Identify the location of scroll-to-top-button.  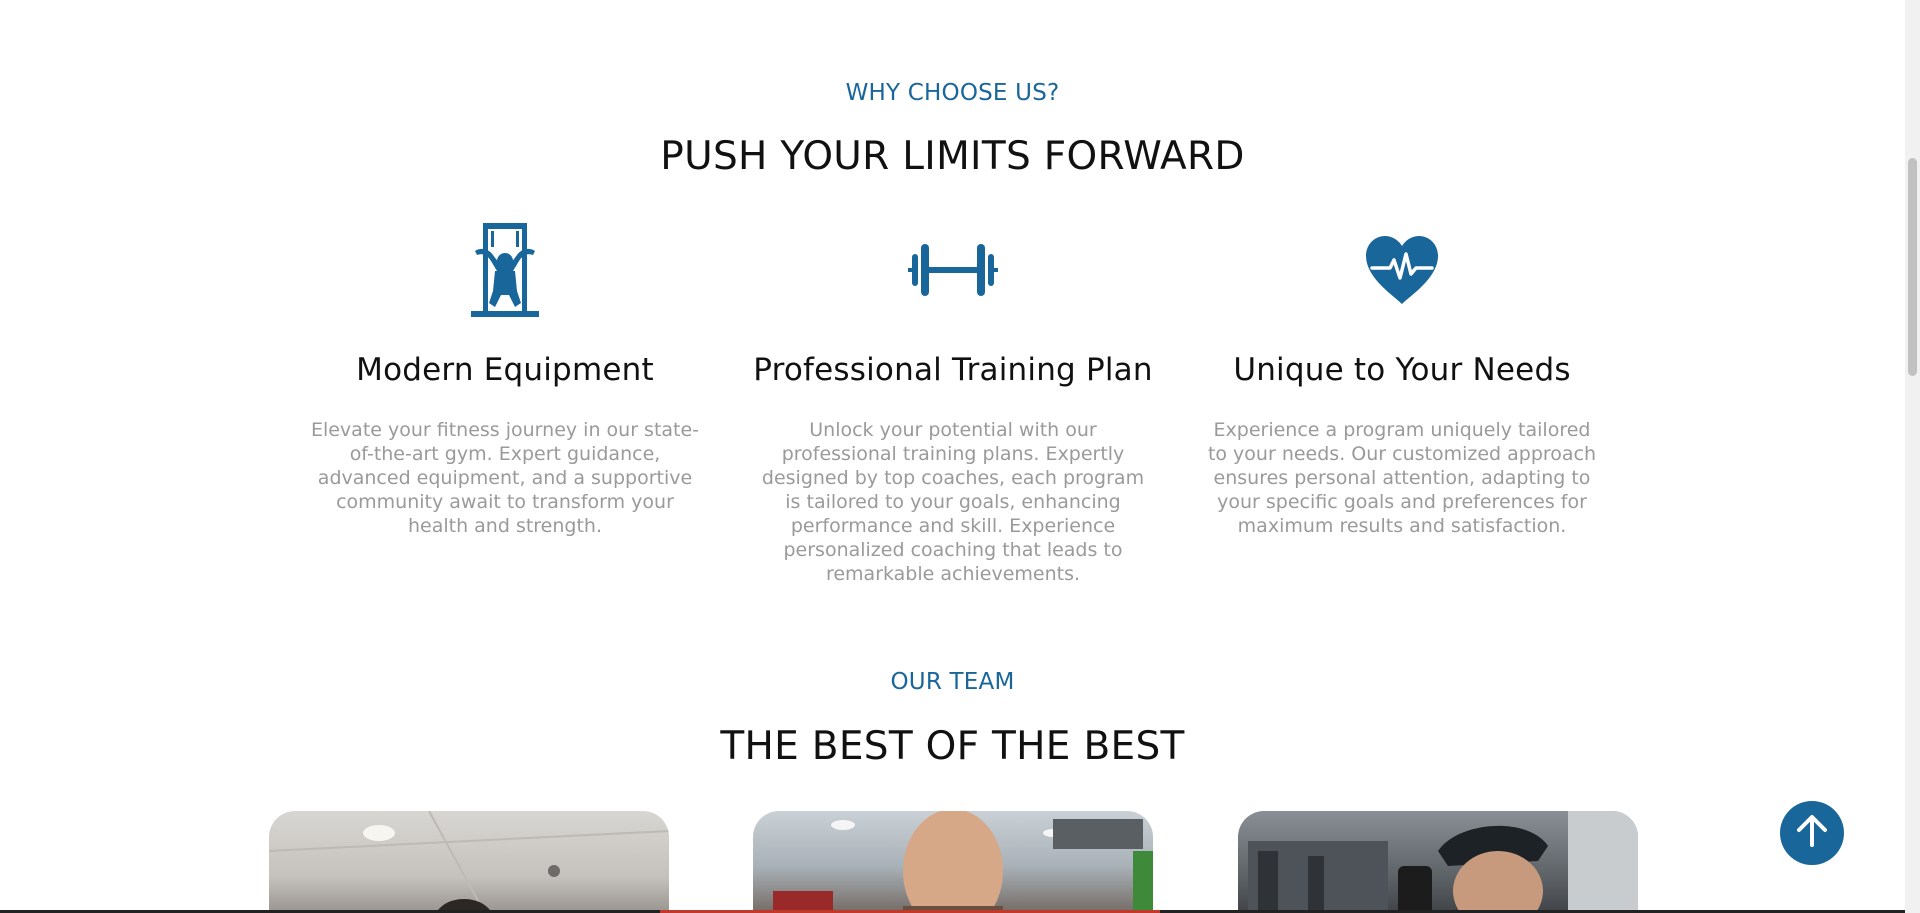
(1812, 833).